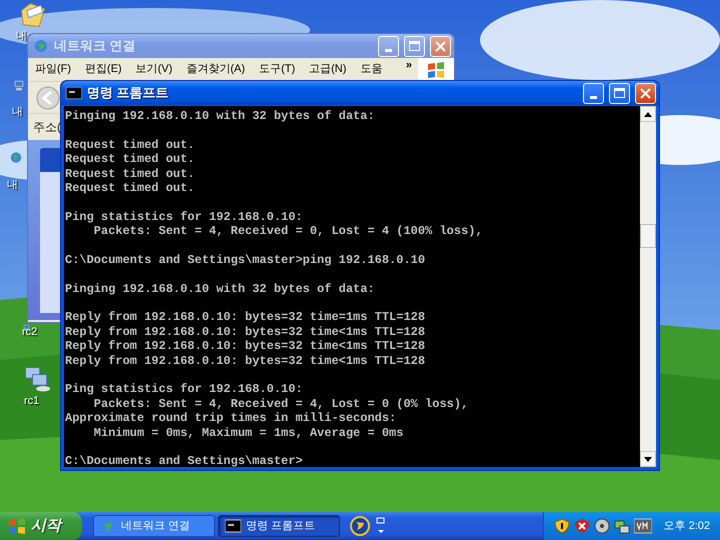 The width and height of the screenshot is (720, 540). Describe the element at coordinates (648, 286) in the screenshot. I see `scrollbar` at that location.